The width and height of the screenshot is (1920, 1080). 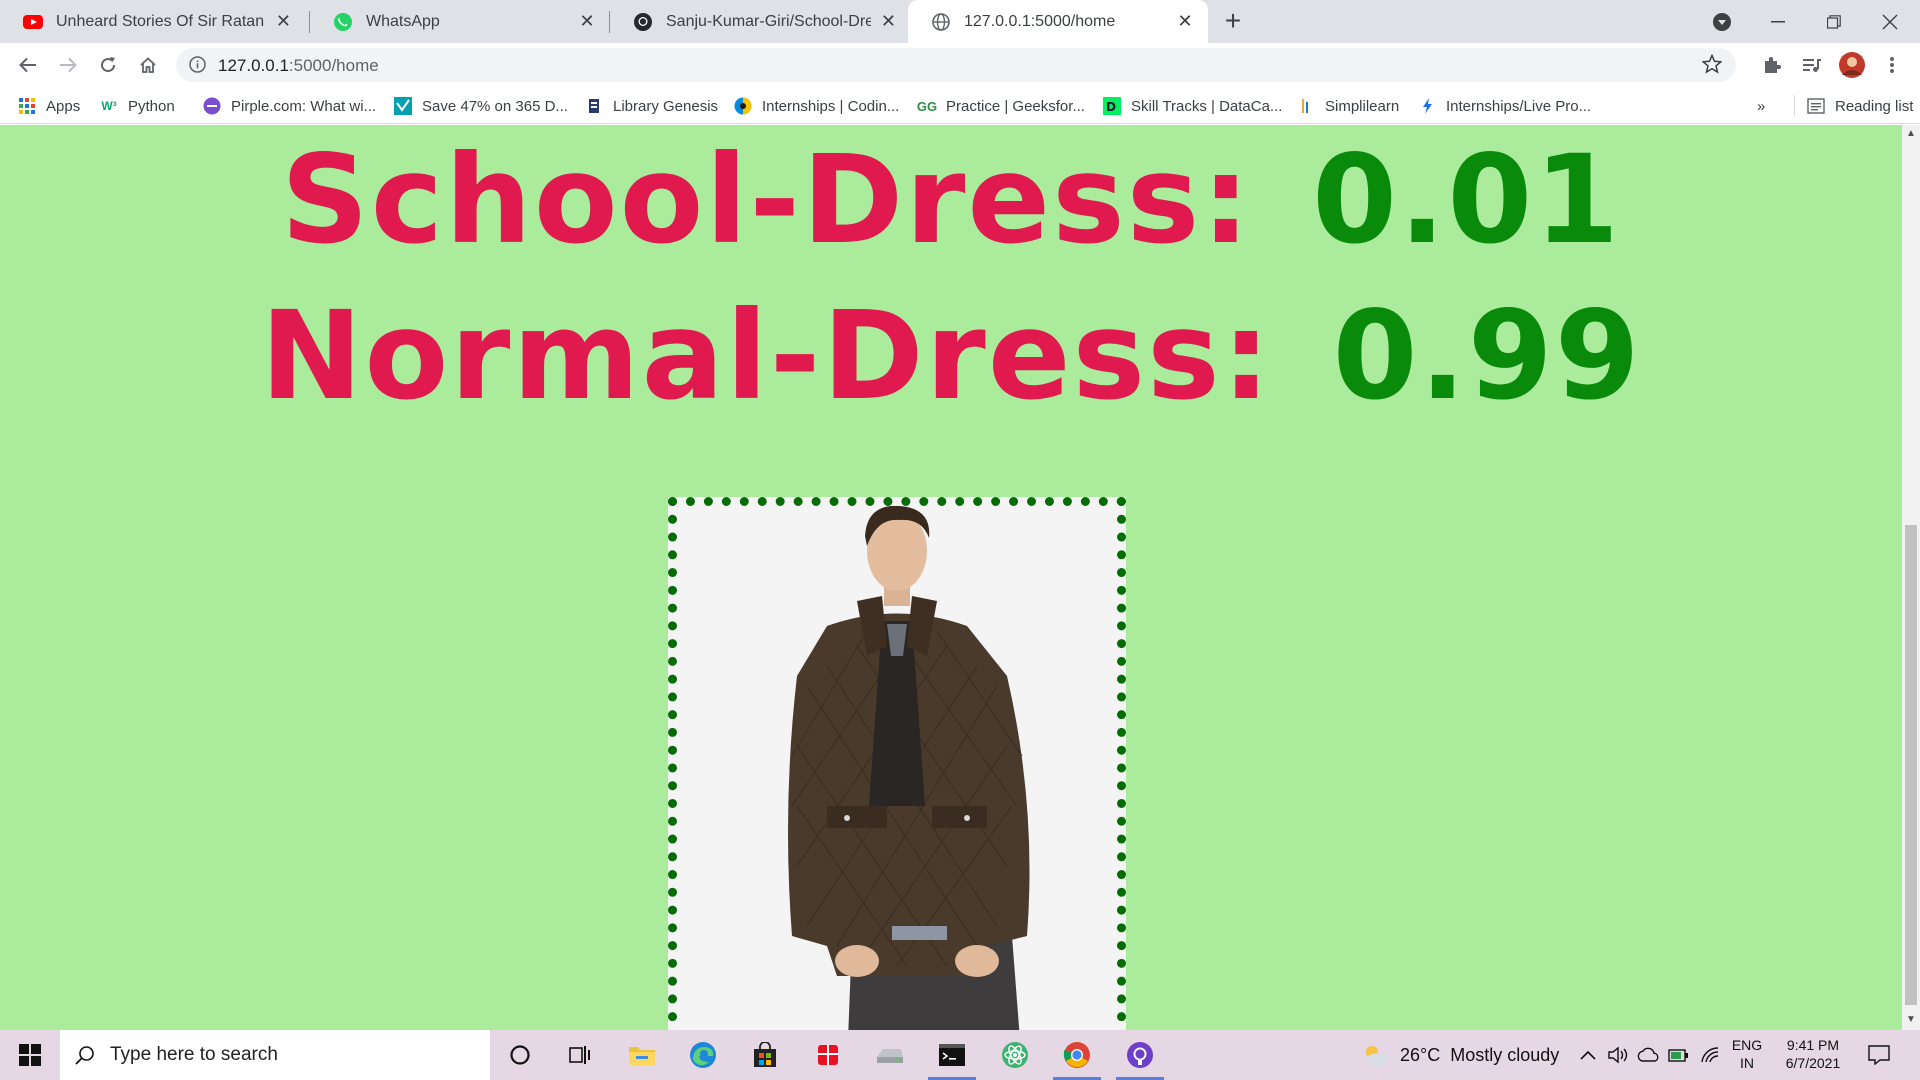 I want to click on battery-button, so click(x=1679, y=1055).